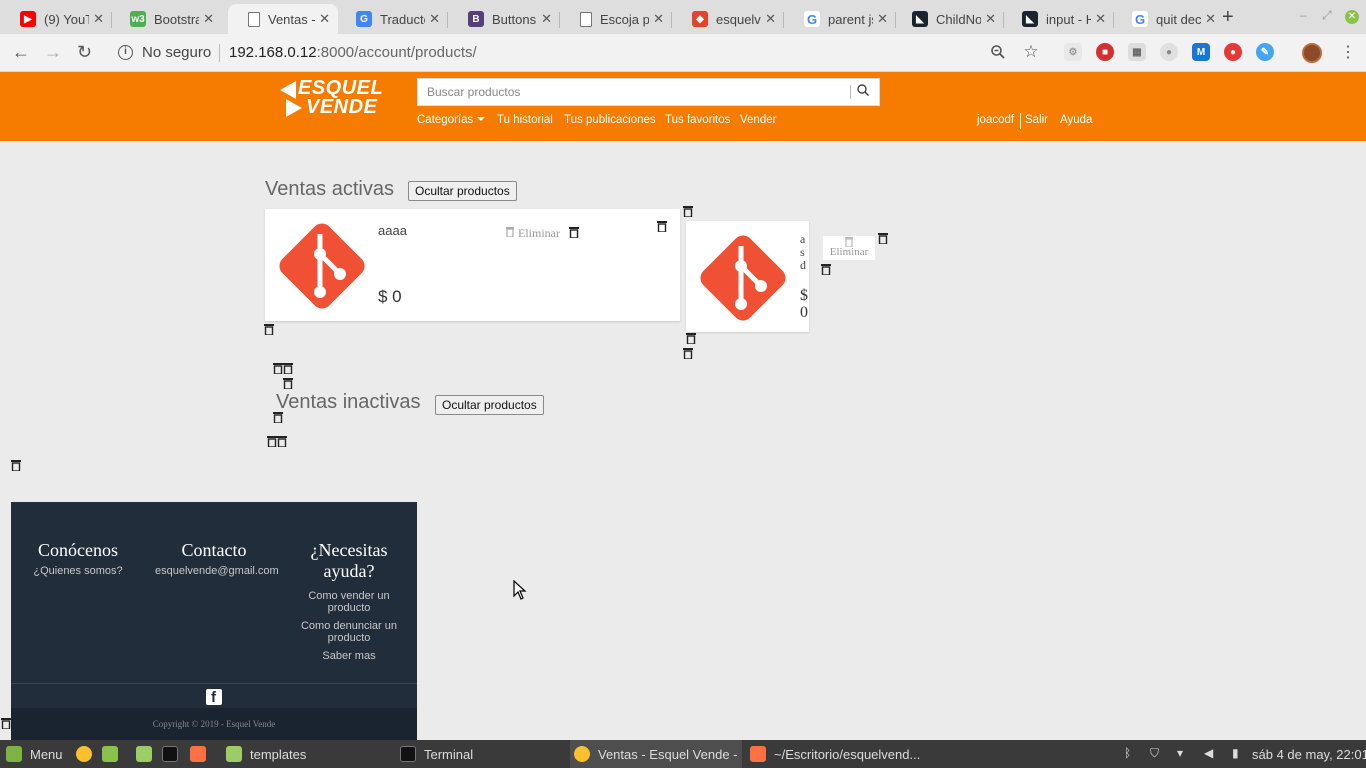  Describe the element at coordinates (532, 233) in the screenshot. I see `delete-link: Eliminar` at that location.